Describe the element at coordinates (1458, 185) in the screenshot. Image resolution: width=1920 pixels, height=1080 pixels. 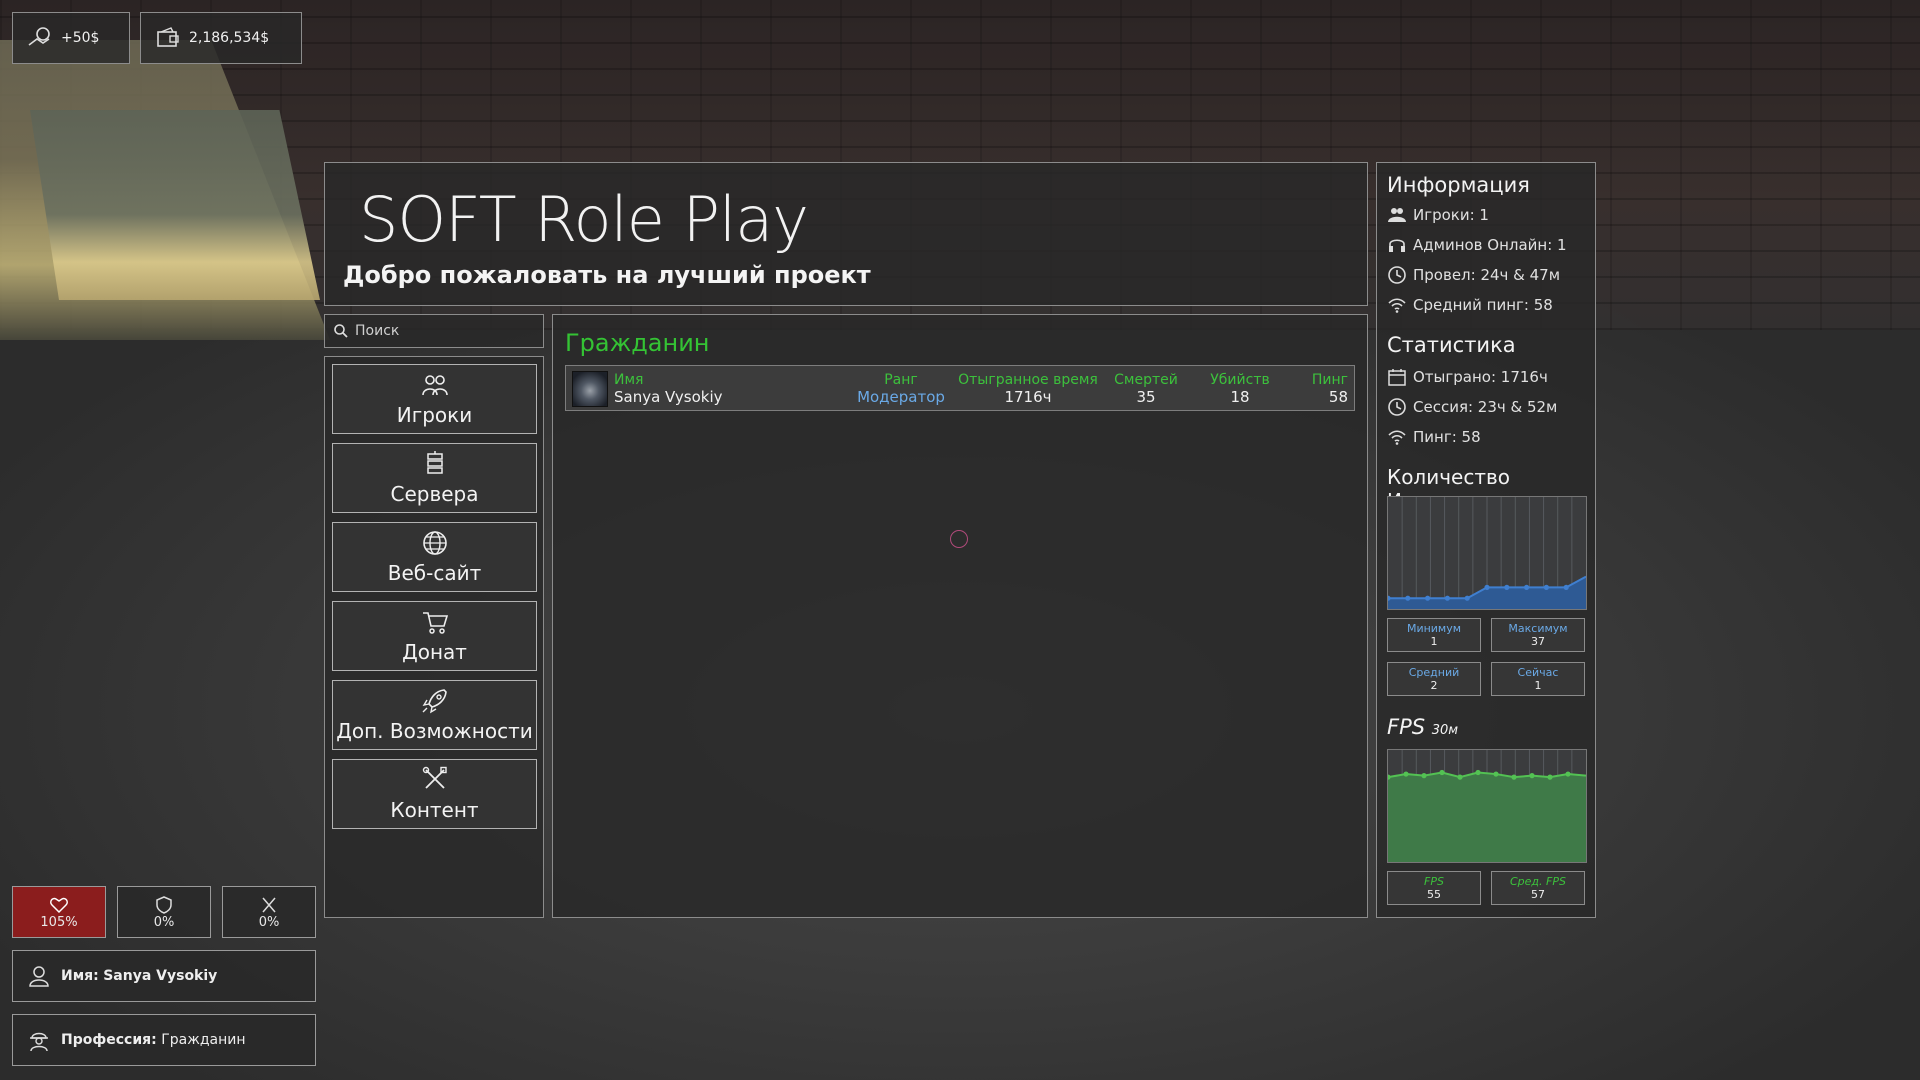
I see `info-title: Информация` at that location.